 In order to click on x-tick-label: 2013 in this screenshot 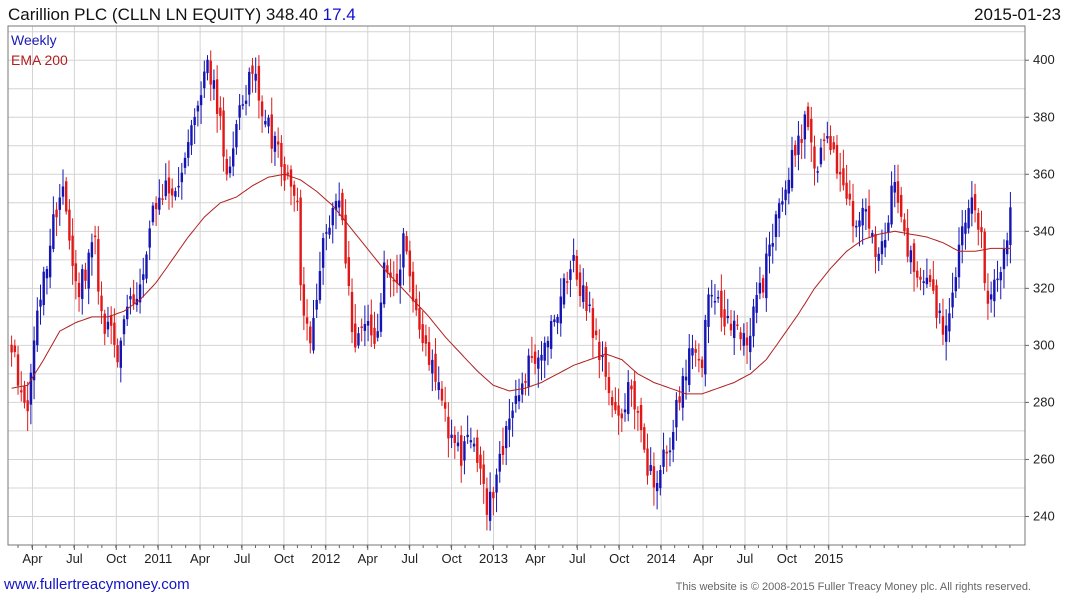, I will do `click(493, 558)`.